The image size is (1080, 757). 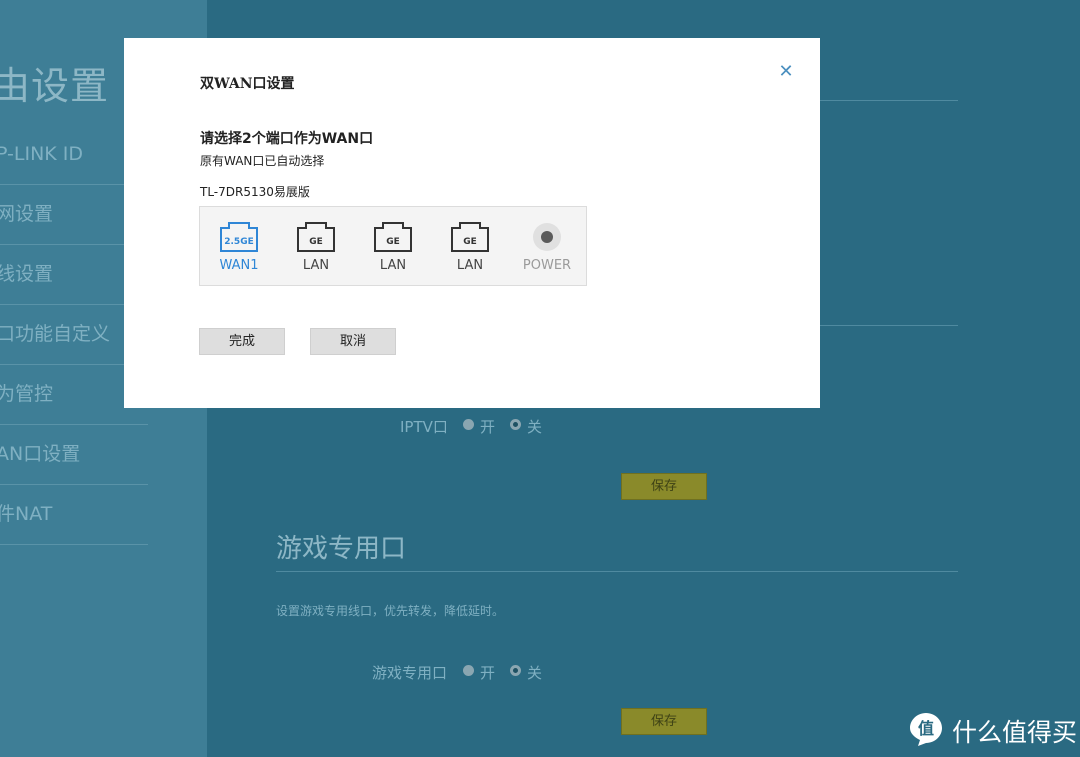 I want to click on iptv-on-label: 开, so click(x=488, y=427).